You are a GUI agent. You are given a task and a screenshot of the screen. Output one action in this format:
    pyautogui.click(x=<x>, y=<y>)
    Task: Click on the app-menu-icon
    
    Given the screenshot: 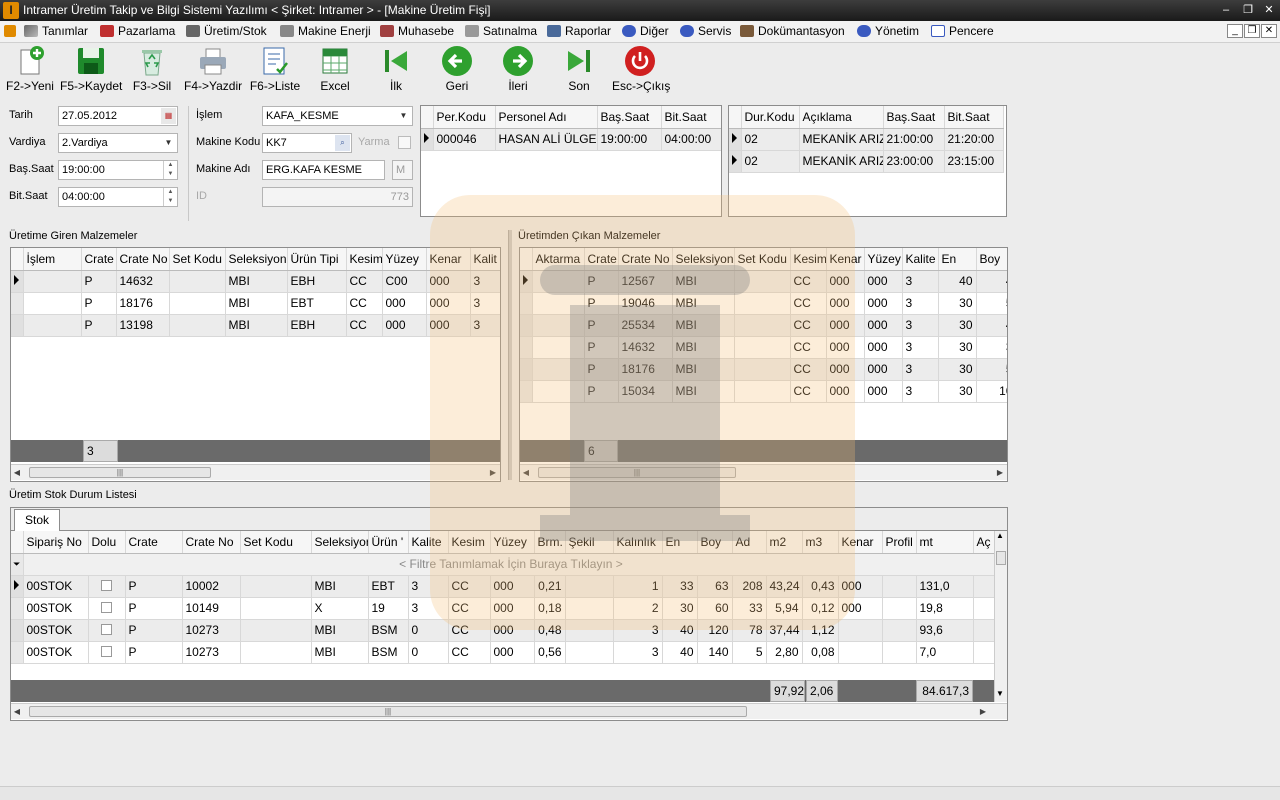 What is the action you would take?
    pyautogui.click(x=12, y=32)
    